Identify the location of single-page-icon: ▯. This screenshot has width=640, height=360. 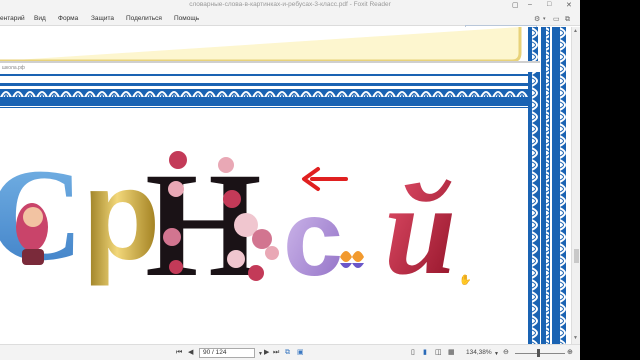
(413, 352).